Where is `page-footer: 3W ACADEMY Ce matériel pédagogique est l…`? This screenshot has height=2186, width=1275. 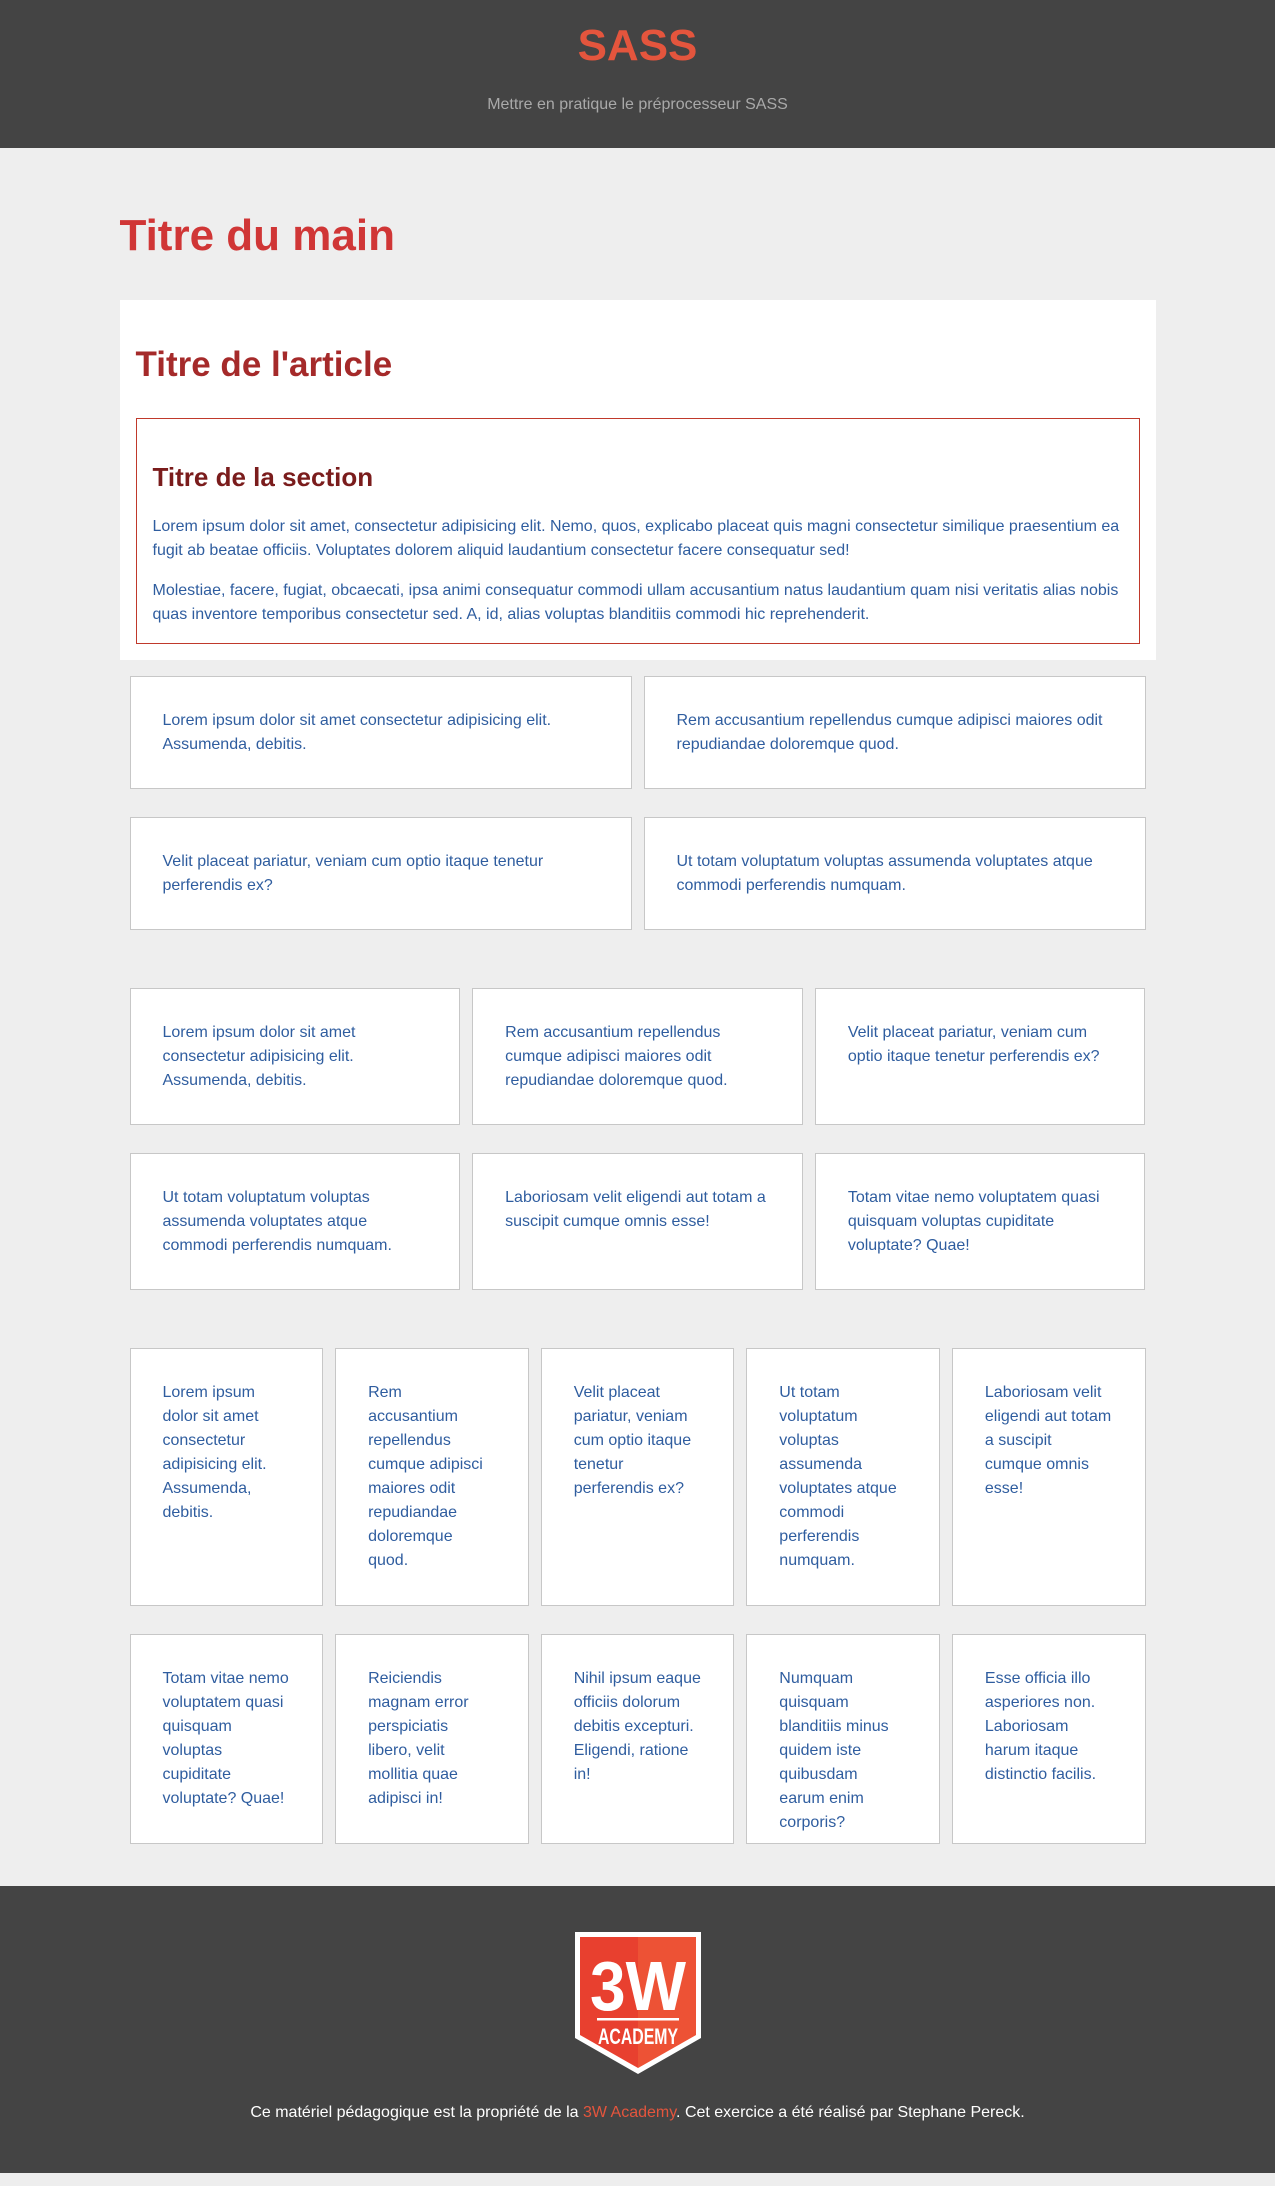 page-footer: 3W ACADEMY Ce matériel pédagogique est l… is located at coordinates (637, 2029).